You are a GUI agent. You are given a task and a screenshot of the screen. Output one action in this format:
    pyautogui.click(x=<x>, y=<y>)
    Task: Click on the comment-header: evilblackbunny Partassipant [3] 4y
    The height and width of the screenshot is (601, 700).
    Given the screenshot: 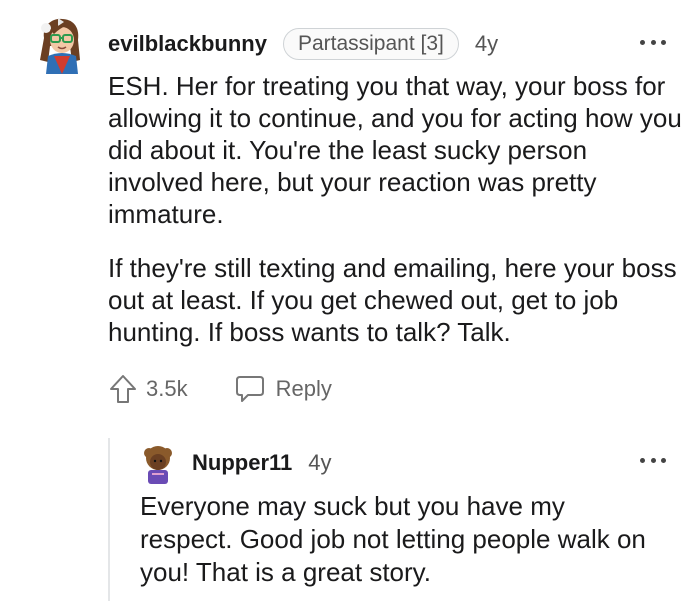 What is the action you would take?
    pyautogui.click(x=303, y=44)
    